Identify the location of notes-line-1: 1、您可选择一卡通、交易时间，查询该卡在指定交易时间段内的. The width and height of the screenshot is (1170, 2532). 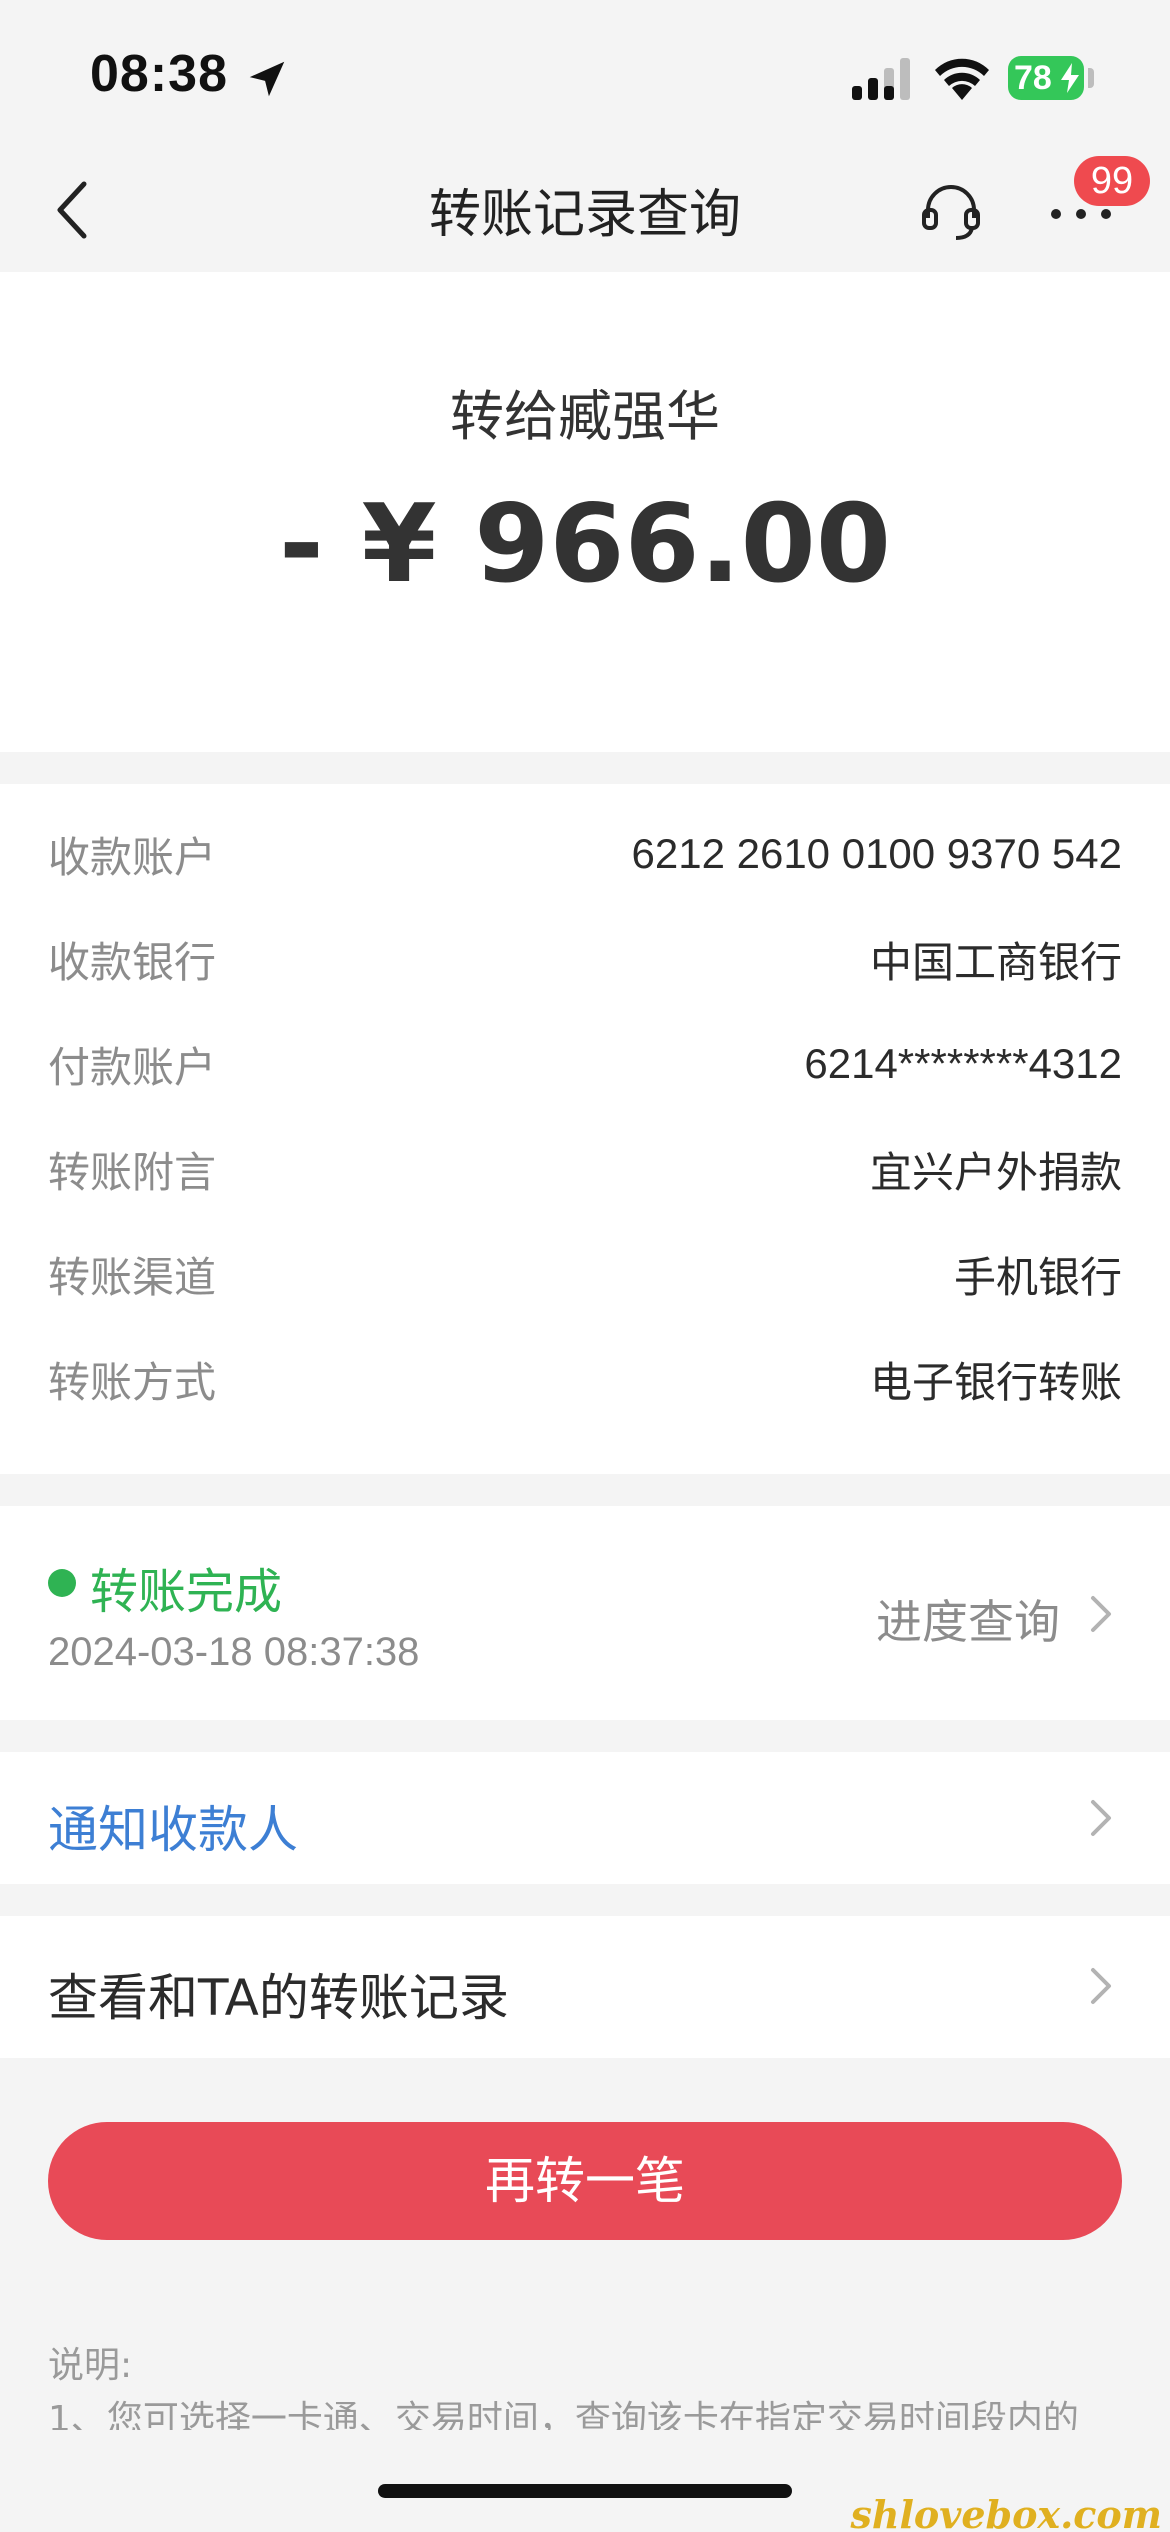
(563, 2415).